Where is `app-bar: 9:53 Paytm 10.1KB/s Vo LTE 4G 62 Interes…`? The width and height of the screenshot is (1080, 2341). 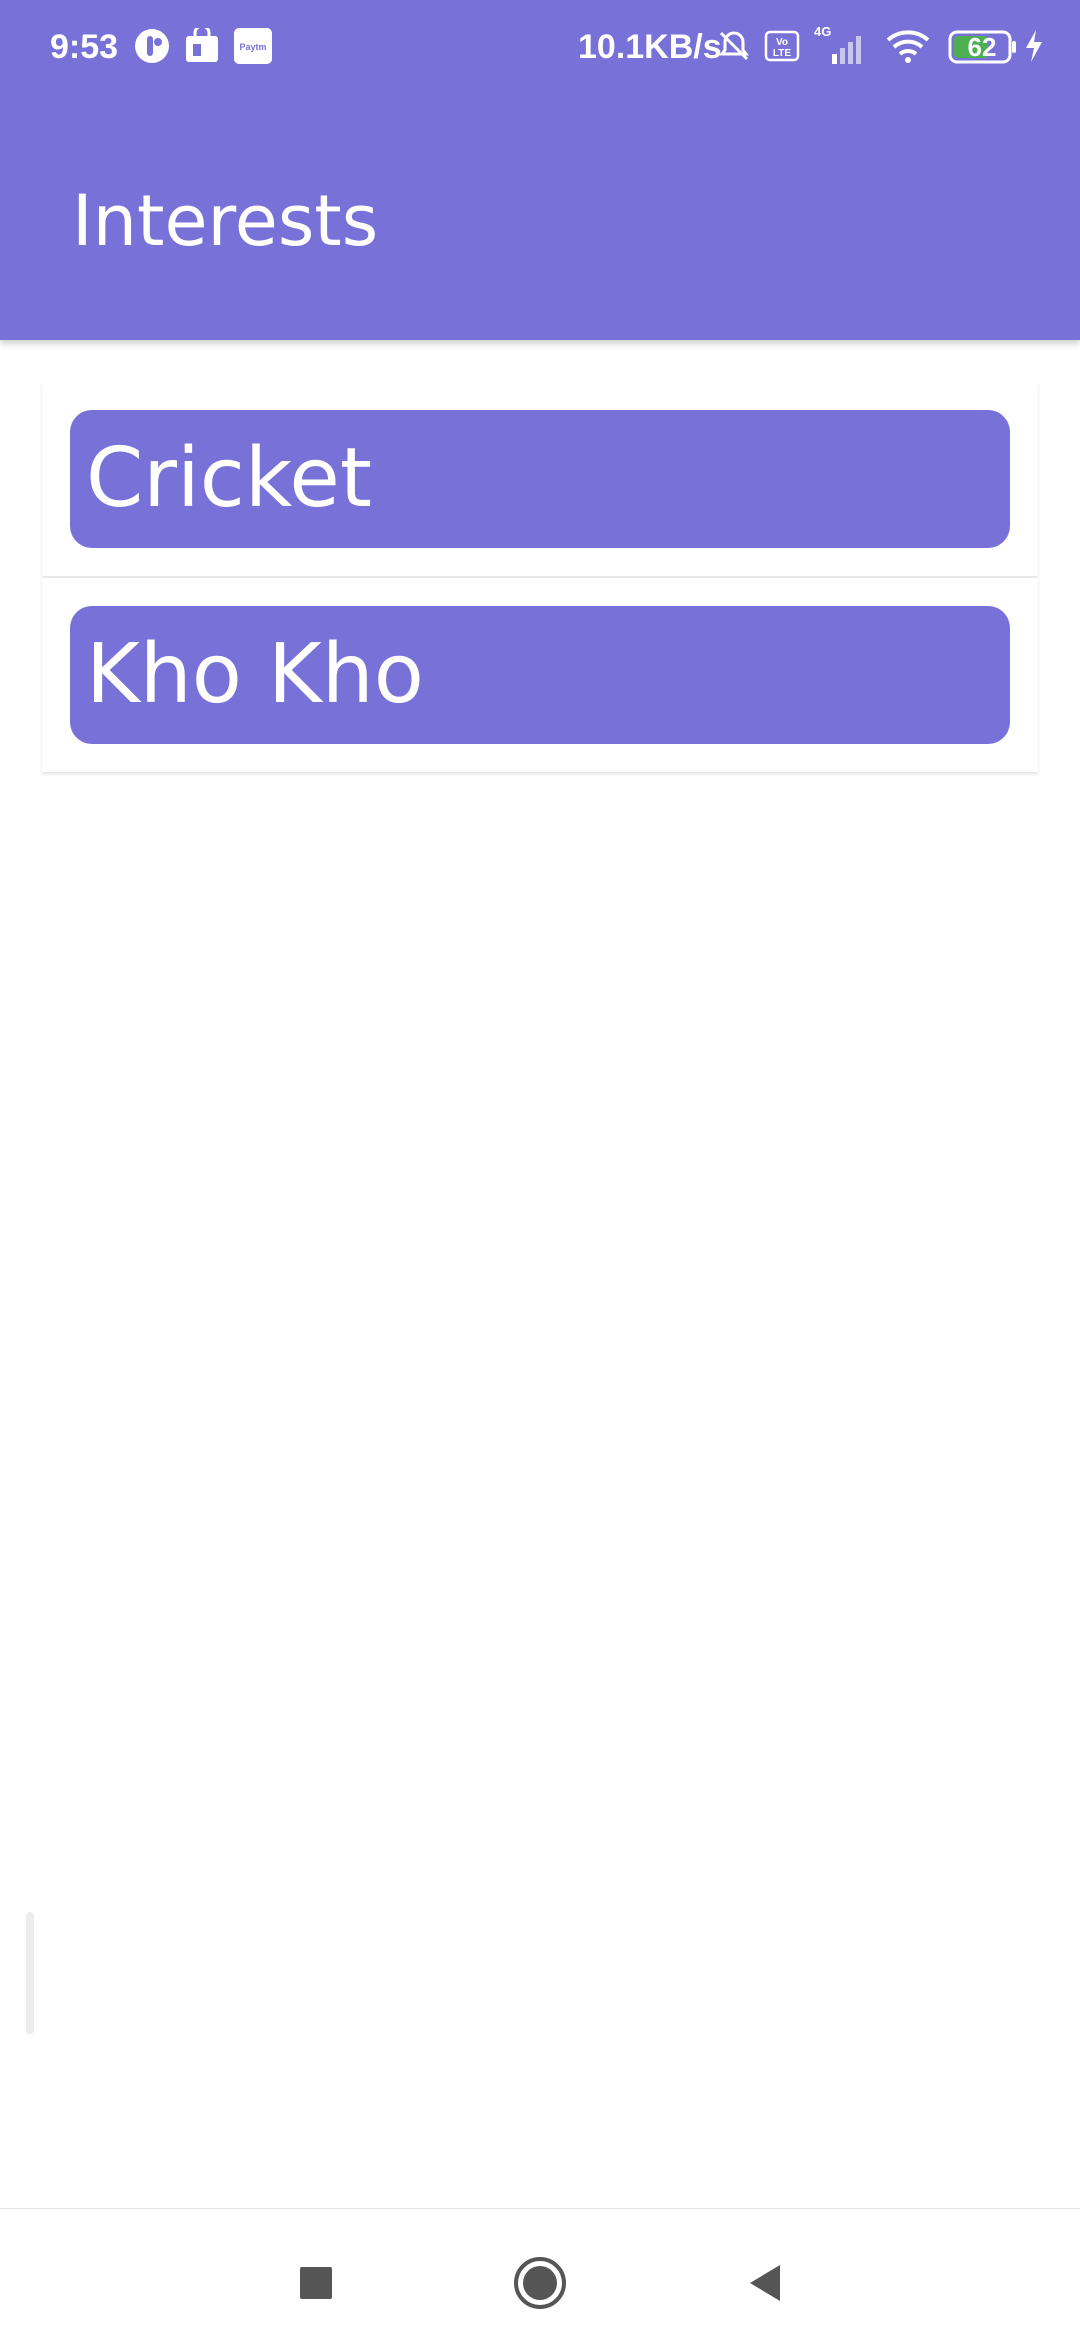 app-bar: 9:53 Paytm 10.1KB/s Vo LTE 4G 62 Interes… is located at coordinates (540, 170).